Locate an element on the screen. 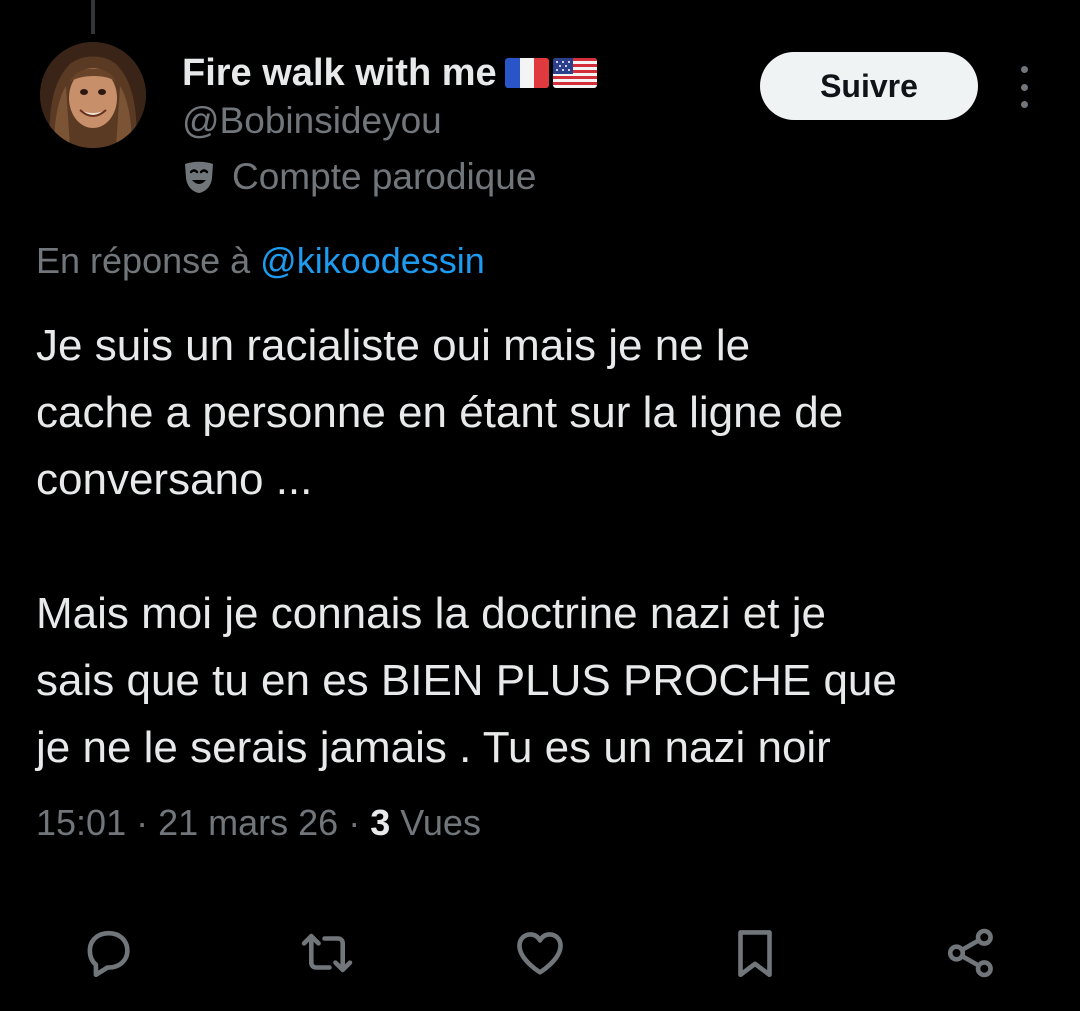  author-name-row: Fire walk with me is located at coordinates (389, 73).